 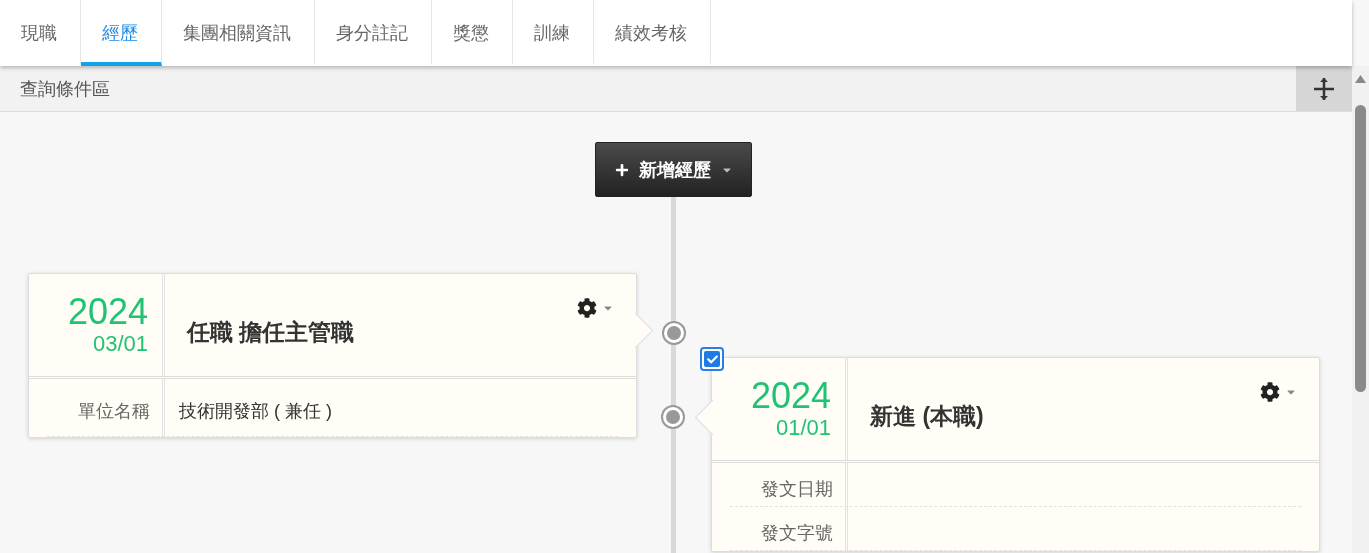 I want to click on expand-toggle-button, so click(x=1324, y=88).